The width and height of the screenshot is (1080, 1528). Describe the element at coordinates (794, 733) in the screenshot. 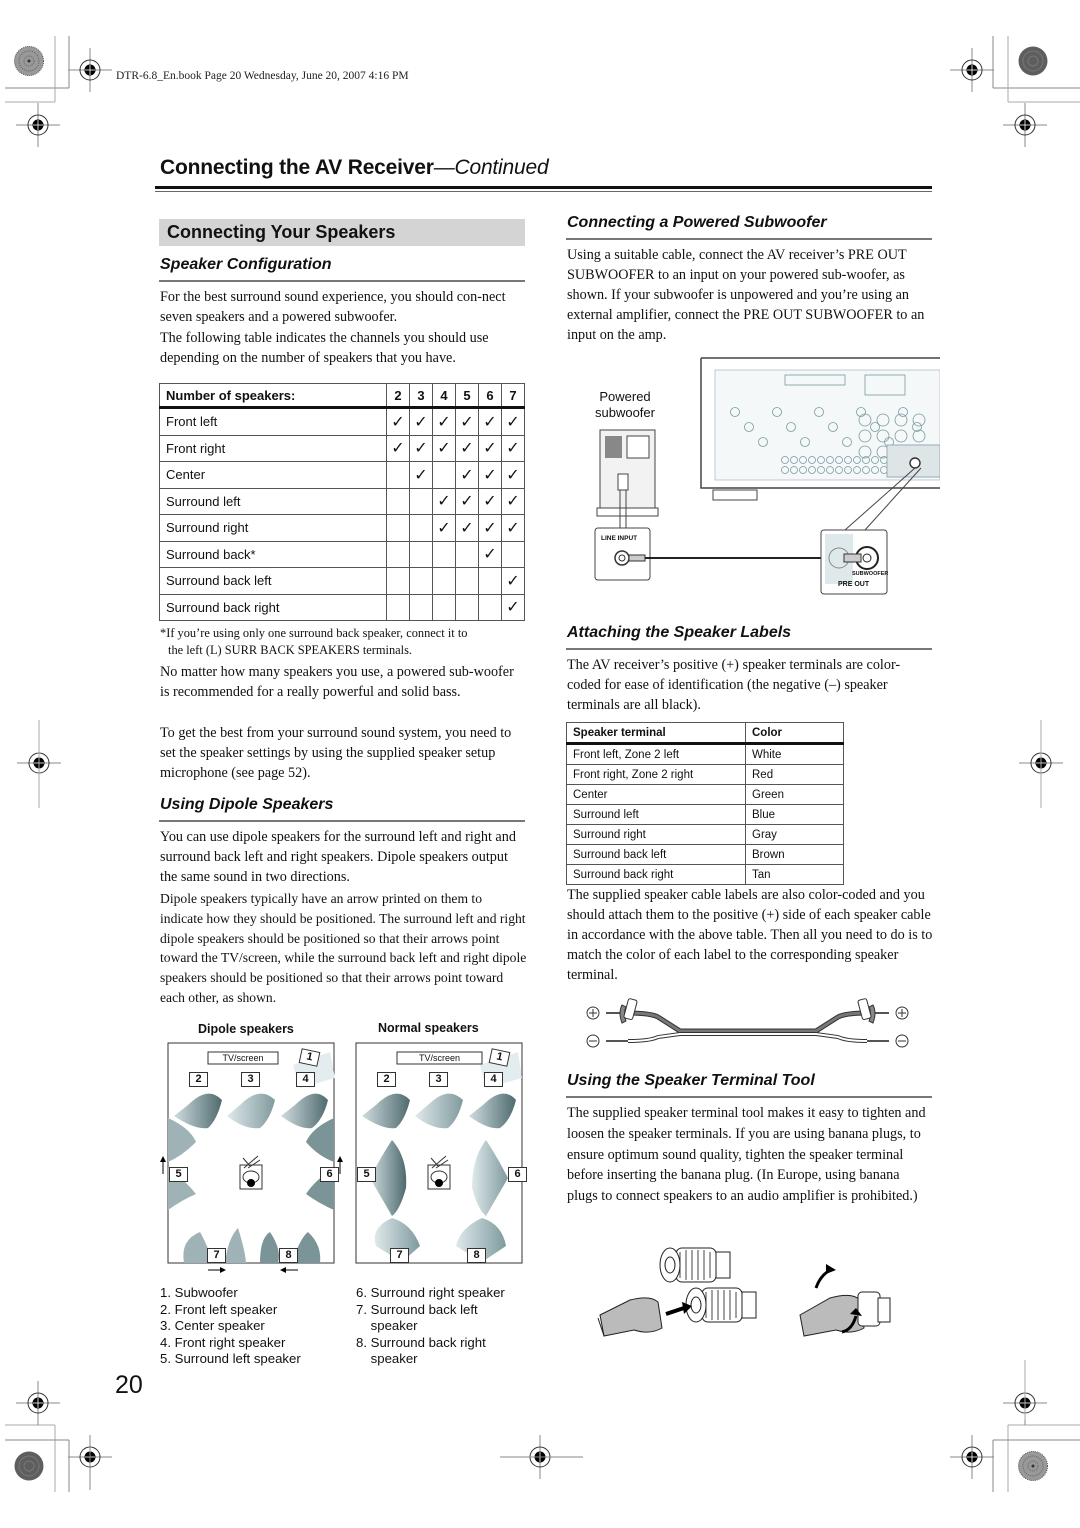

I see `header-color: Color` at that location.